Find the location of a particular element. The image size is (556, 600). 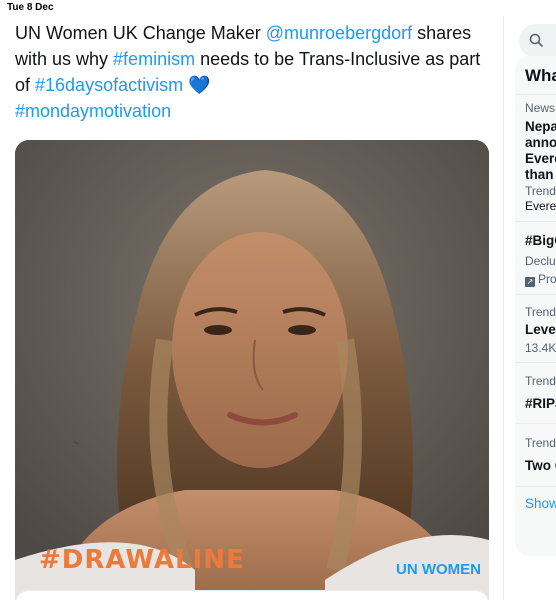

trend-small: Everes is located at coordinates (540, 206).